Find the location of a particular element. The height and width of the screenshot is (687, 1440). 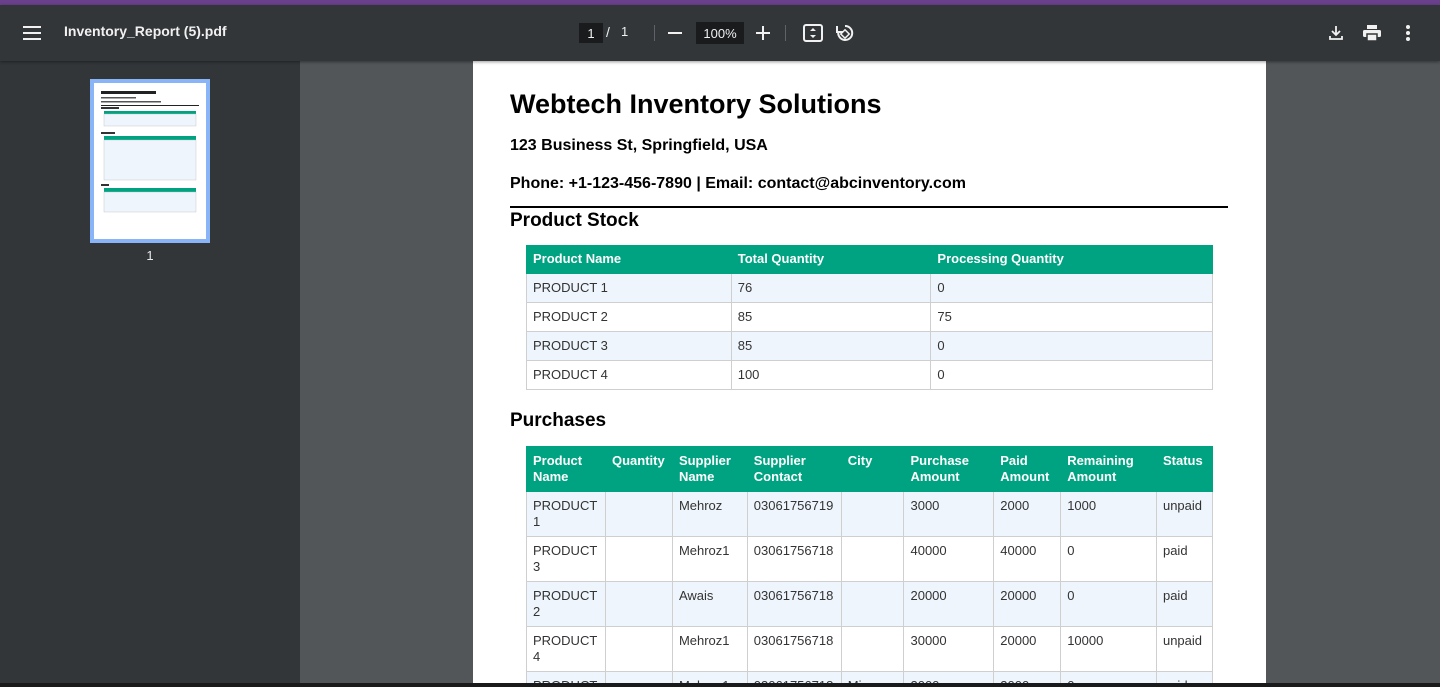

rotate-button is located at coordinates (845, 33).